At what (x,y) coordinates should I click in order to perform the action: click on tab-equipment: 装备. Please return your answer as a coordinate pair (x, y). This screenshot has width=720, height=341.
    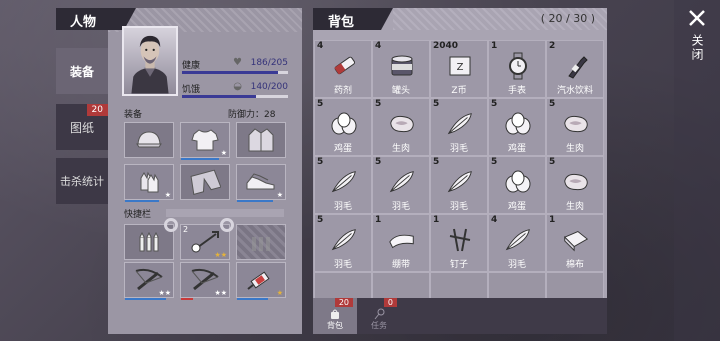
    Looking at the image, I should click on (82, 71).